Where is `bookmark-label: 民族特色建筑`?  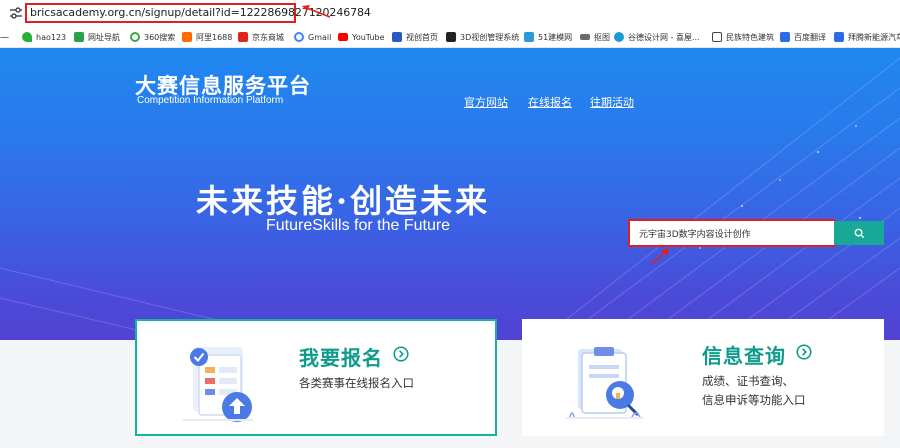
bookmark-label: 民族特色建筑 is located at coordinates (750, 37).